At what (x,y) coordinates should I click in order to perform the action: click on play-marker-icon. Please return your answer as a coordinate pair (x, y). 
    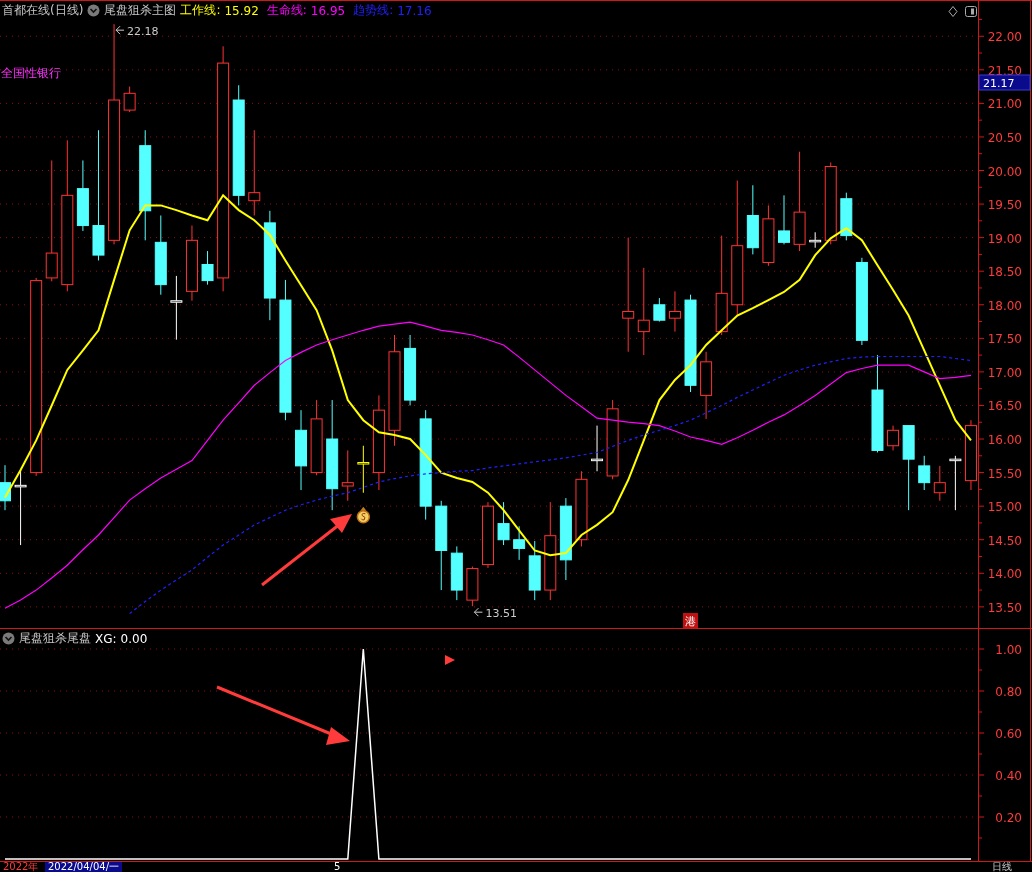
    Looking at the image, I should click on (450, 660).